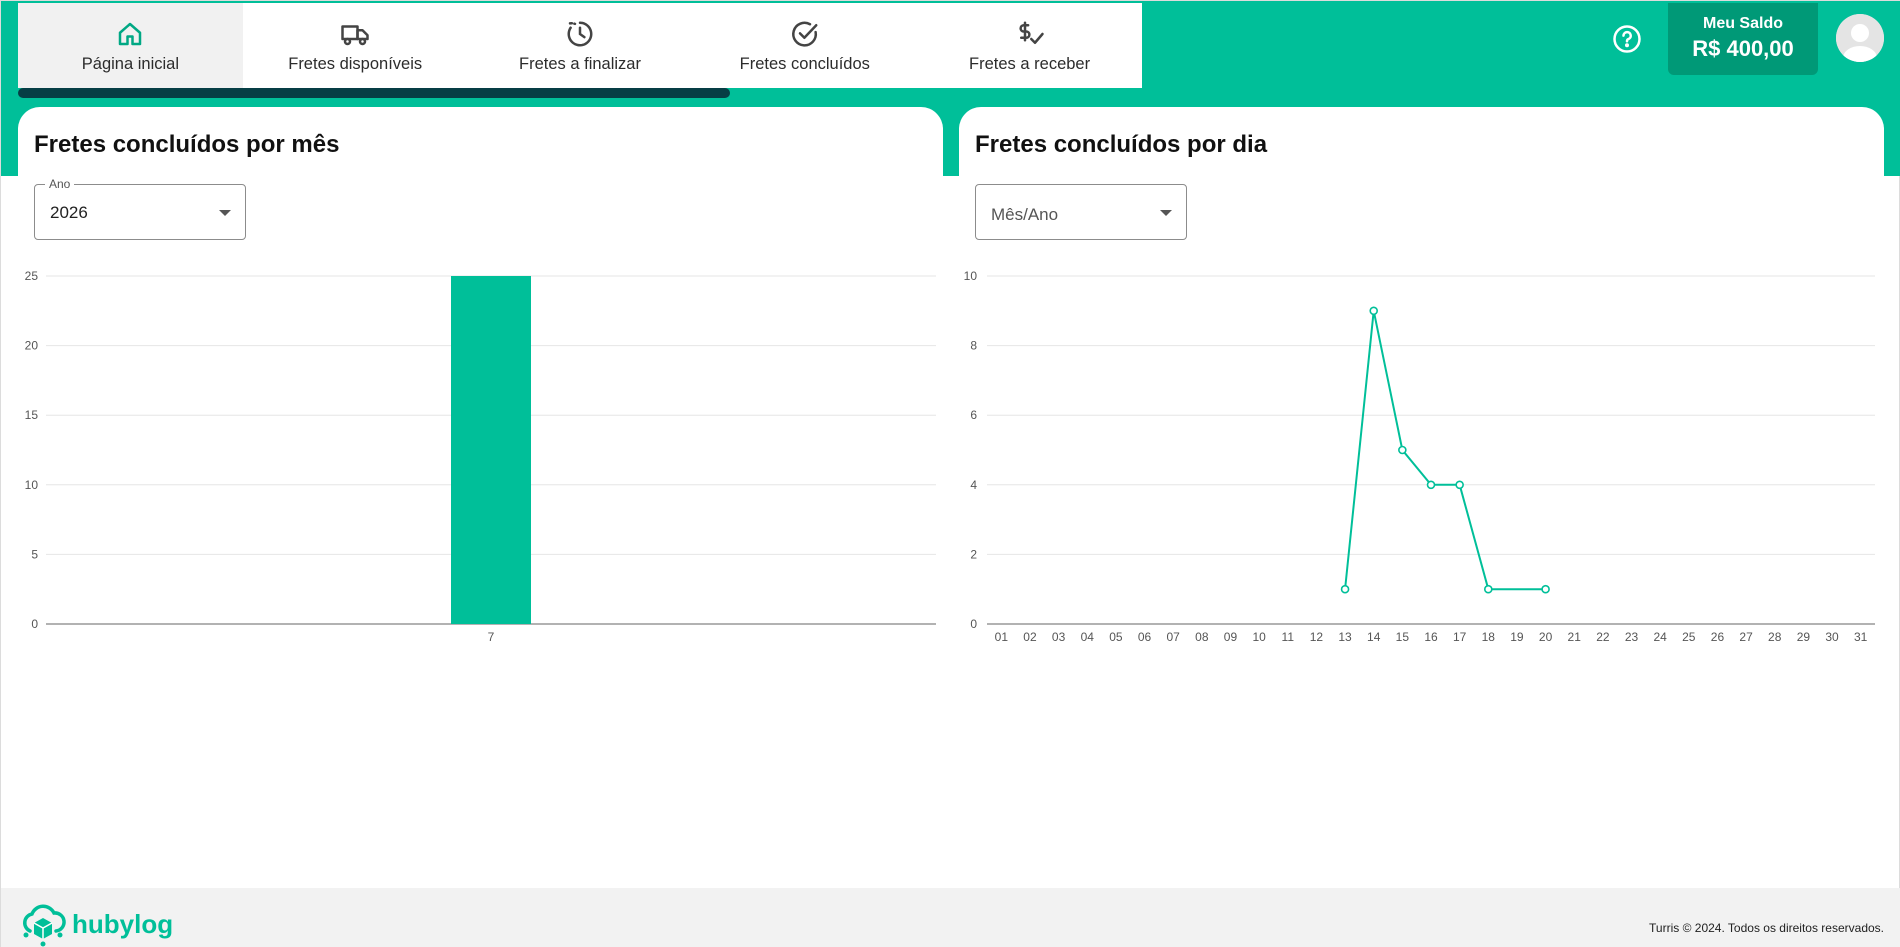  What do you see at coordinates (1718, 637) in the screenshot?
I see `x-tick-label: 26` at bounding box center [1718, 637].